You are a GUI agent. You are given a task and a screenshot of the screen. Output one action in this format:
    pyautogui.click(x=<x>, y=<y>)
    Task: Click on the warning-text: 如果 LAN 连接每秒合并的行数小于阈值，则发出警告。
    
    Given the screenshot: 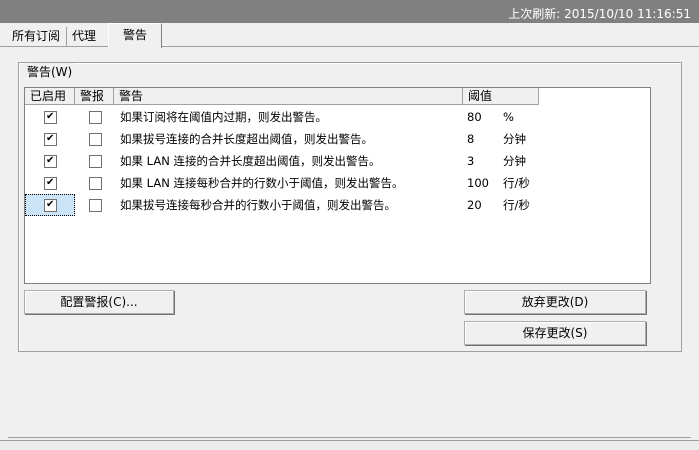 What is the action you would take?
    pyautogui.click(x=262, y=183)
    